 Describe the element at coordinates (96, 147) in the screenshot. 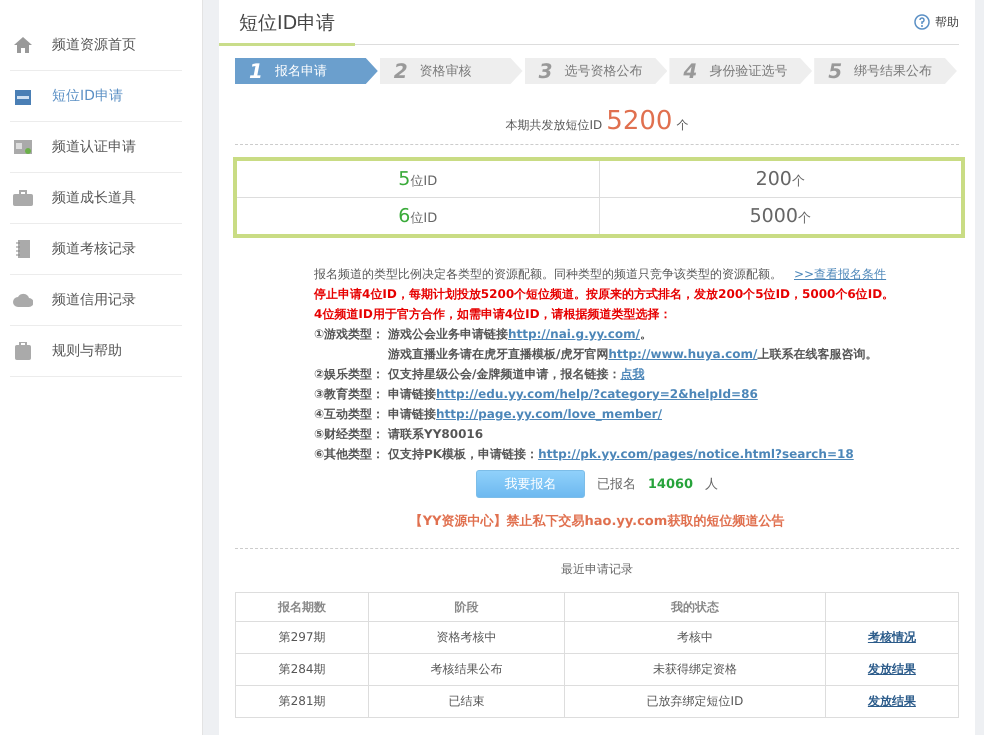

I see `sidebar-item: 频道认证申请` at that location.